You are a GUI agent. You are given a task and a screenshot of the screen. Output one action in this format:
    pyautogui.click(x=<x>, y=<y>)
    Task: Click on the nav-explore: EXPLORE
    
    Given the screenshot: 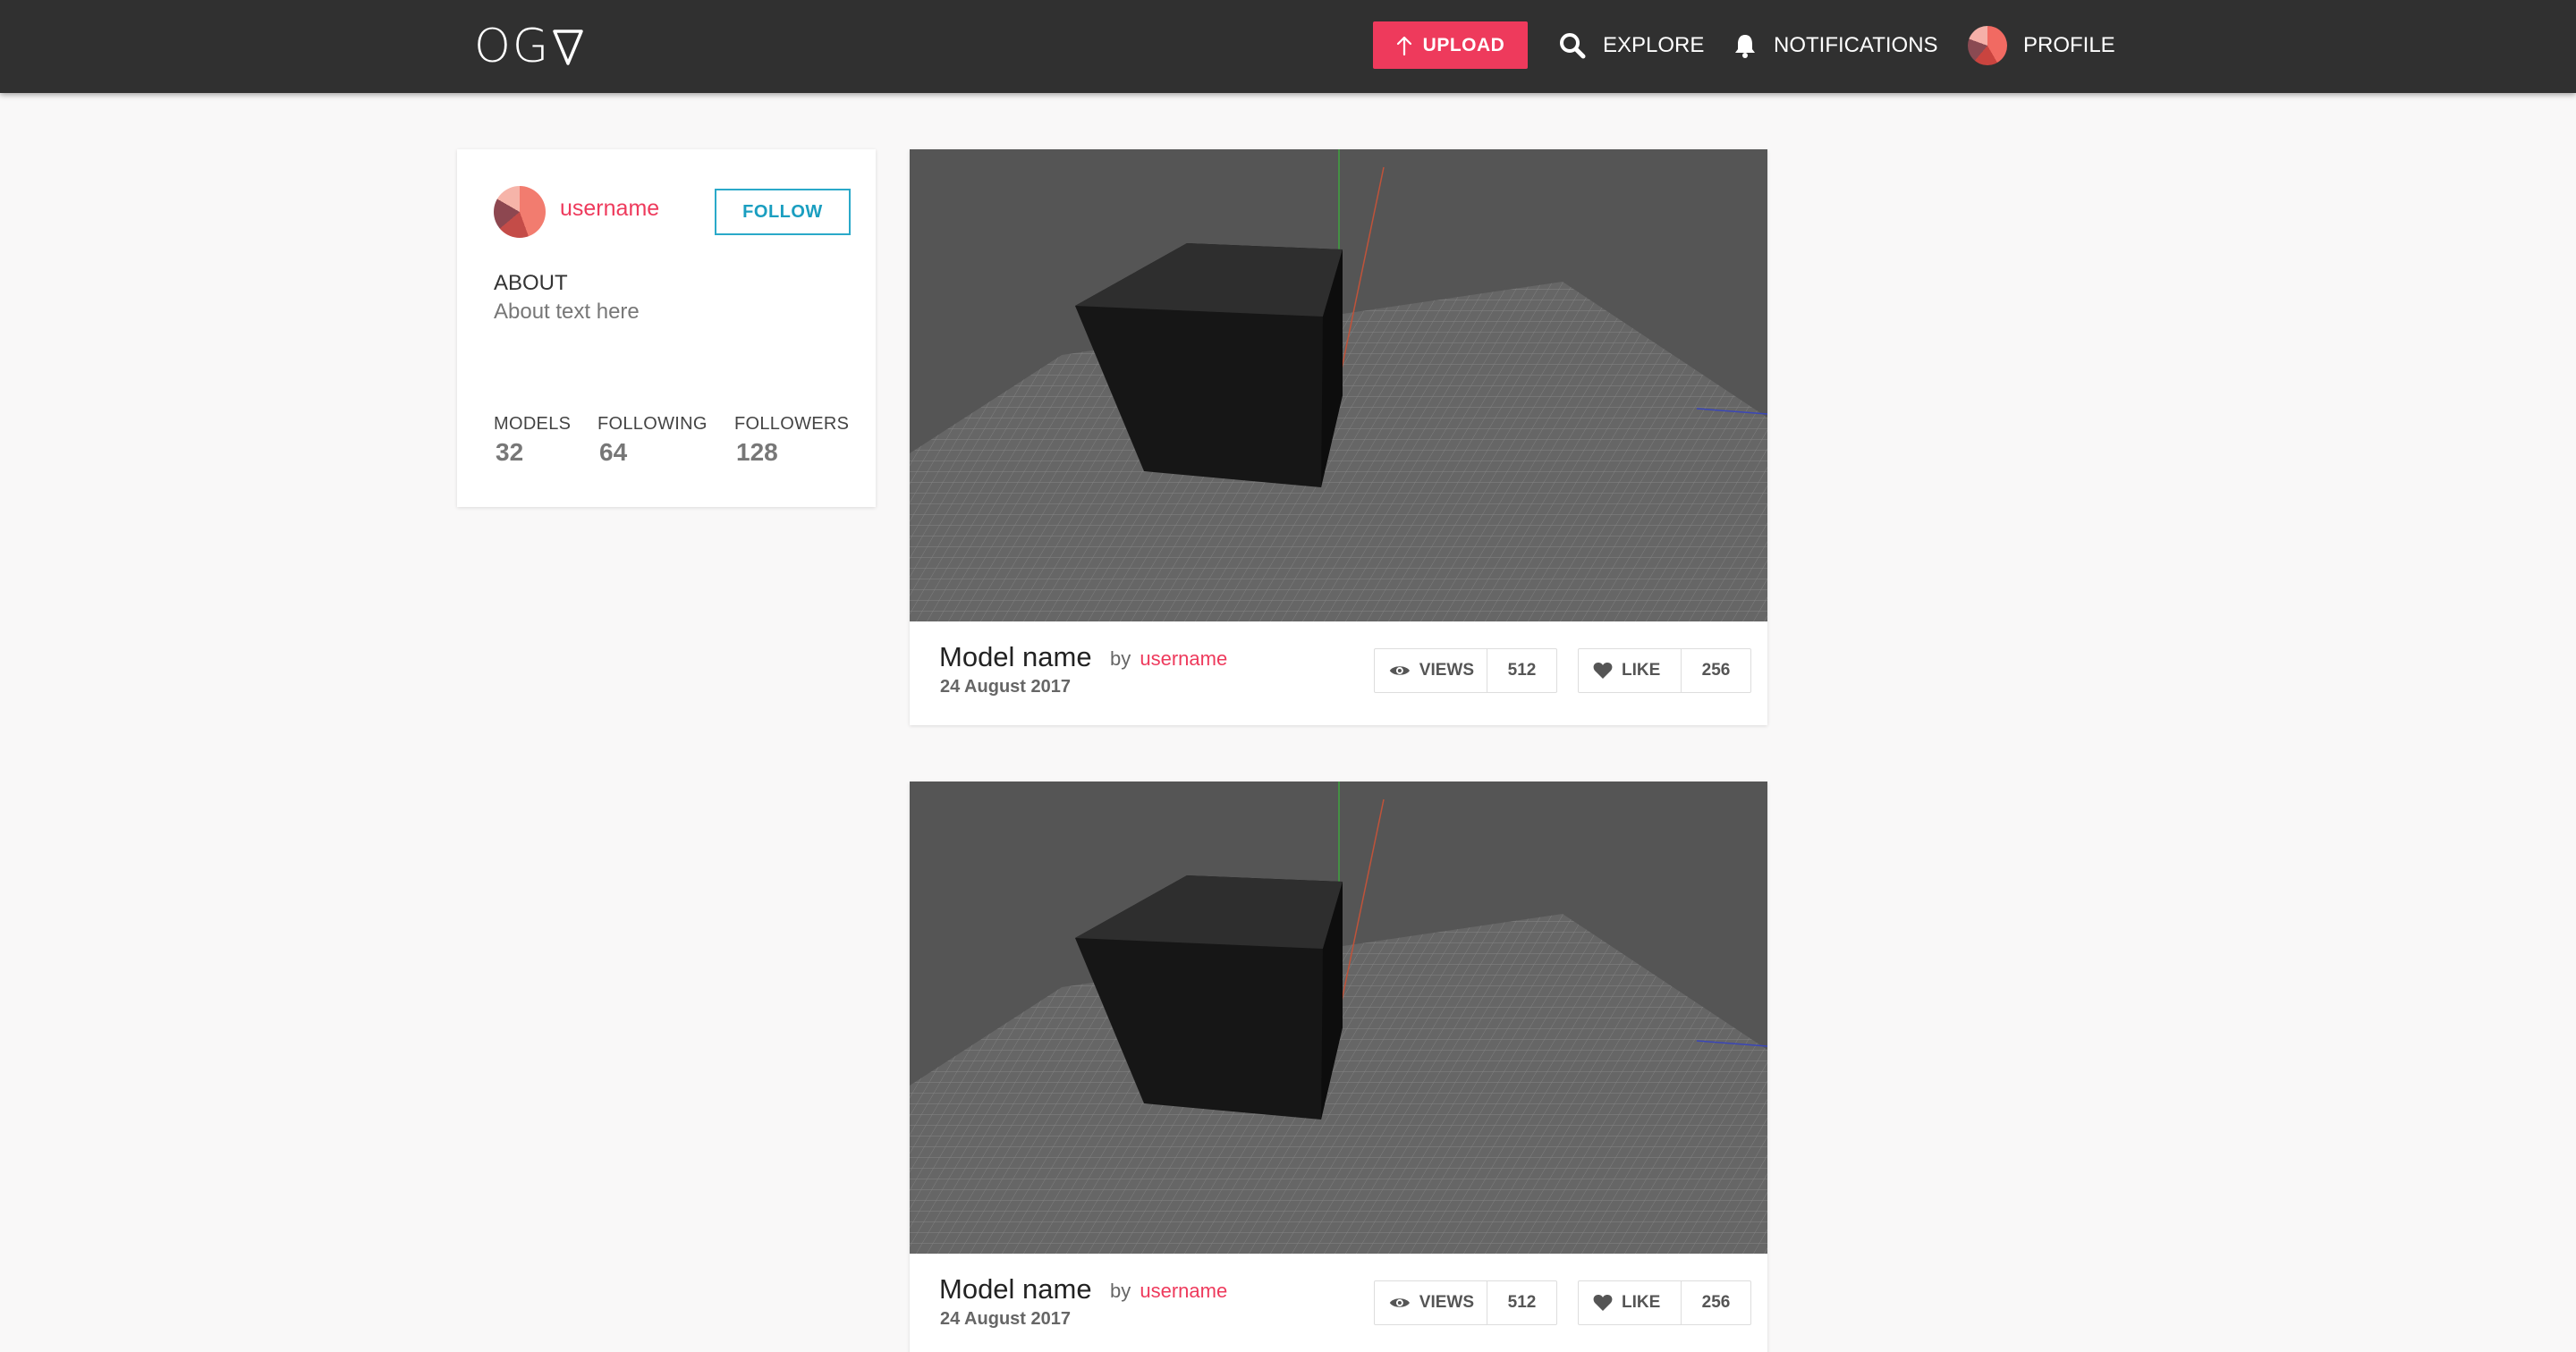 What is the action you would take?
    pyautogui.click(x=1631, y=45)
    